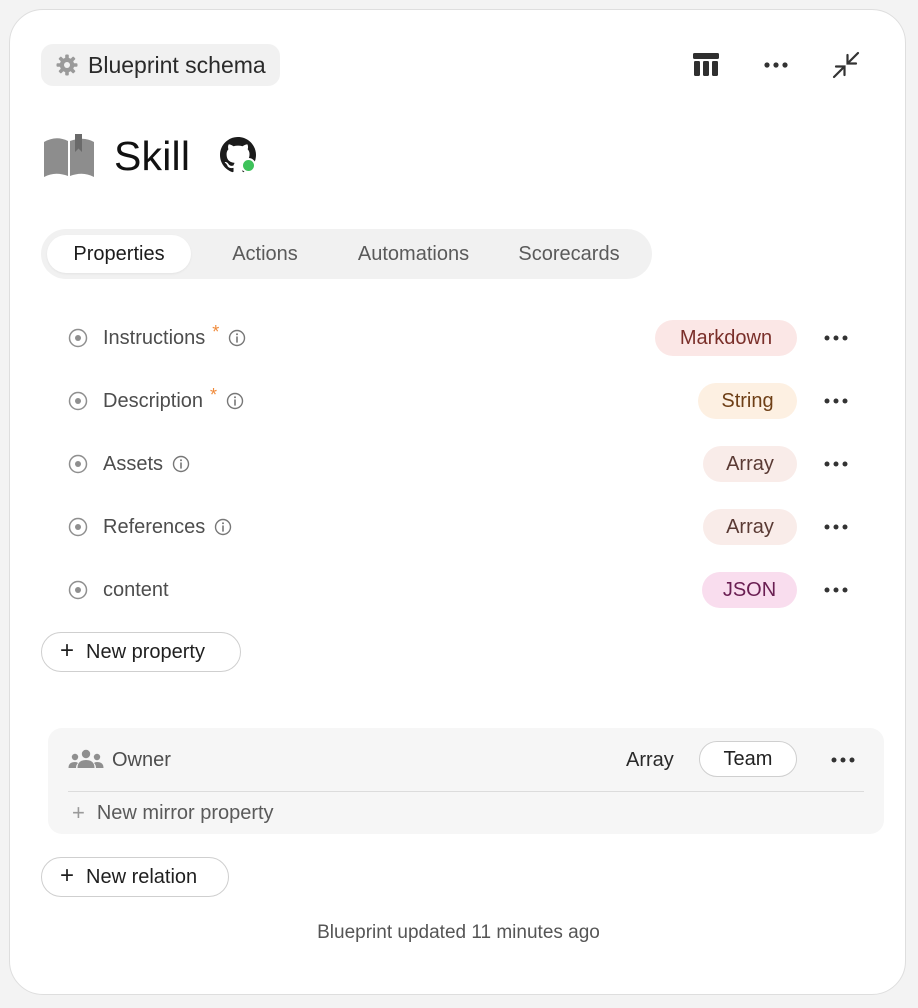  I want to click on blueprint-schema-chip: Blueprint schema, so click(160, 65).